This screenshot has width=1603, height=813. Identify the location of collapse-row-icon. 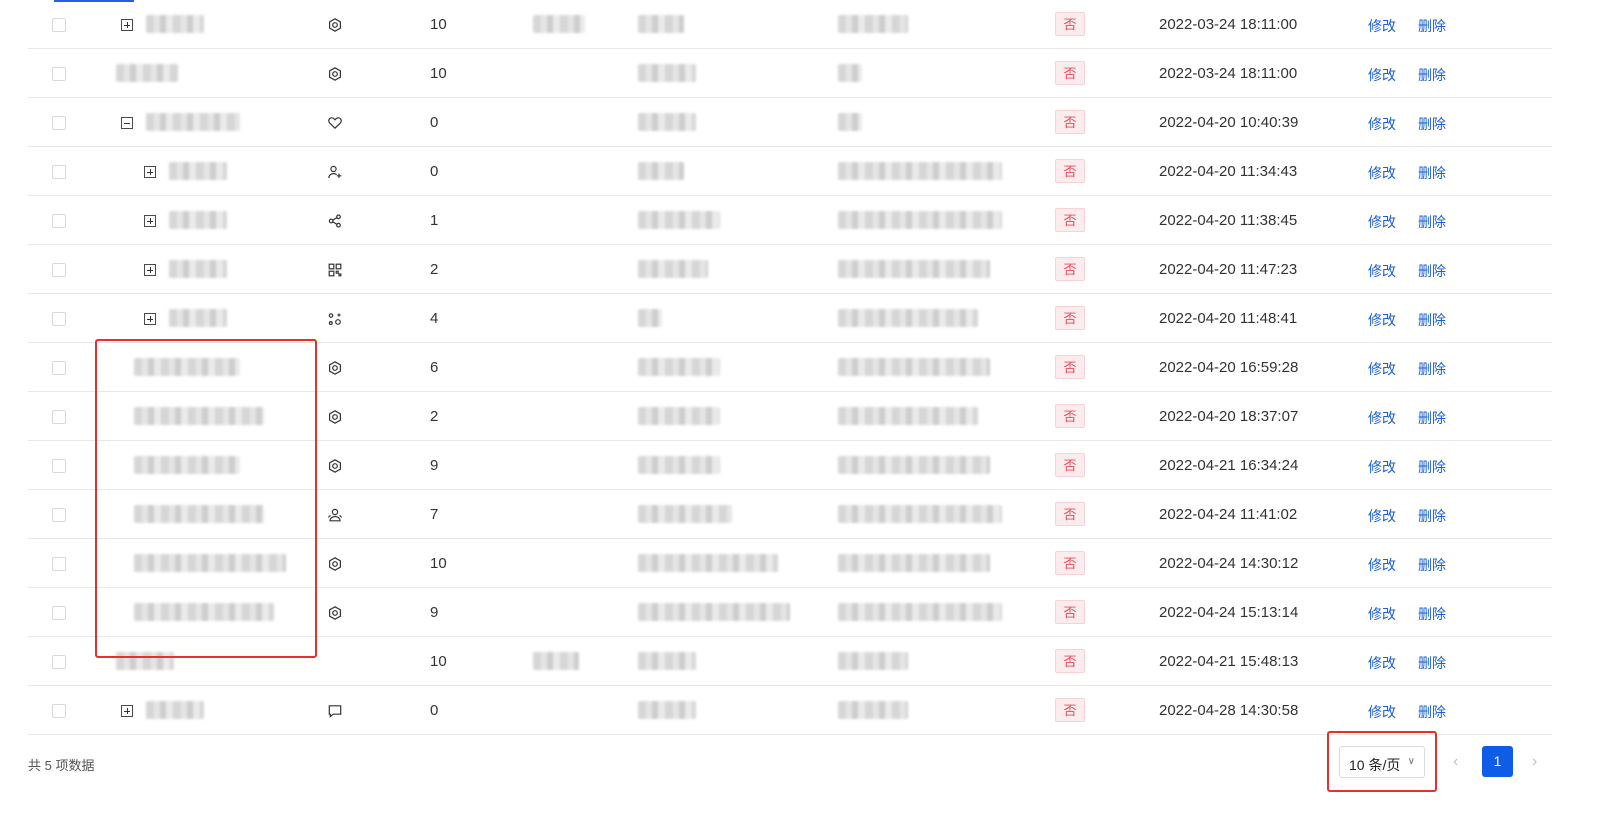
(127, 123).